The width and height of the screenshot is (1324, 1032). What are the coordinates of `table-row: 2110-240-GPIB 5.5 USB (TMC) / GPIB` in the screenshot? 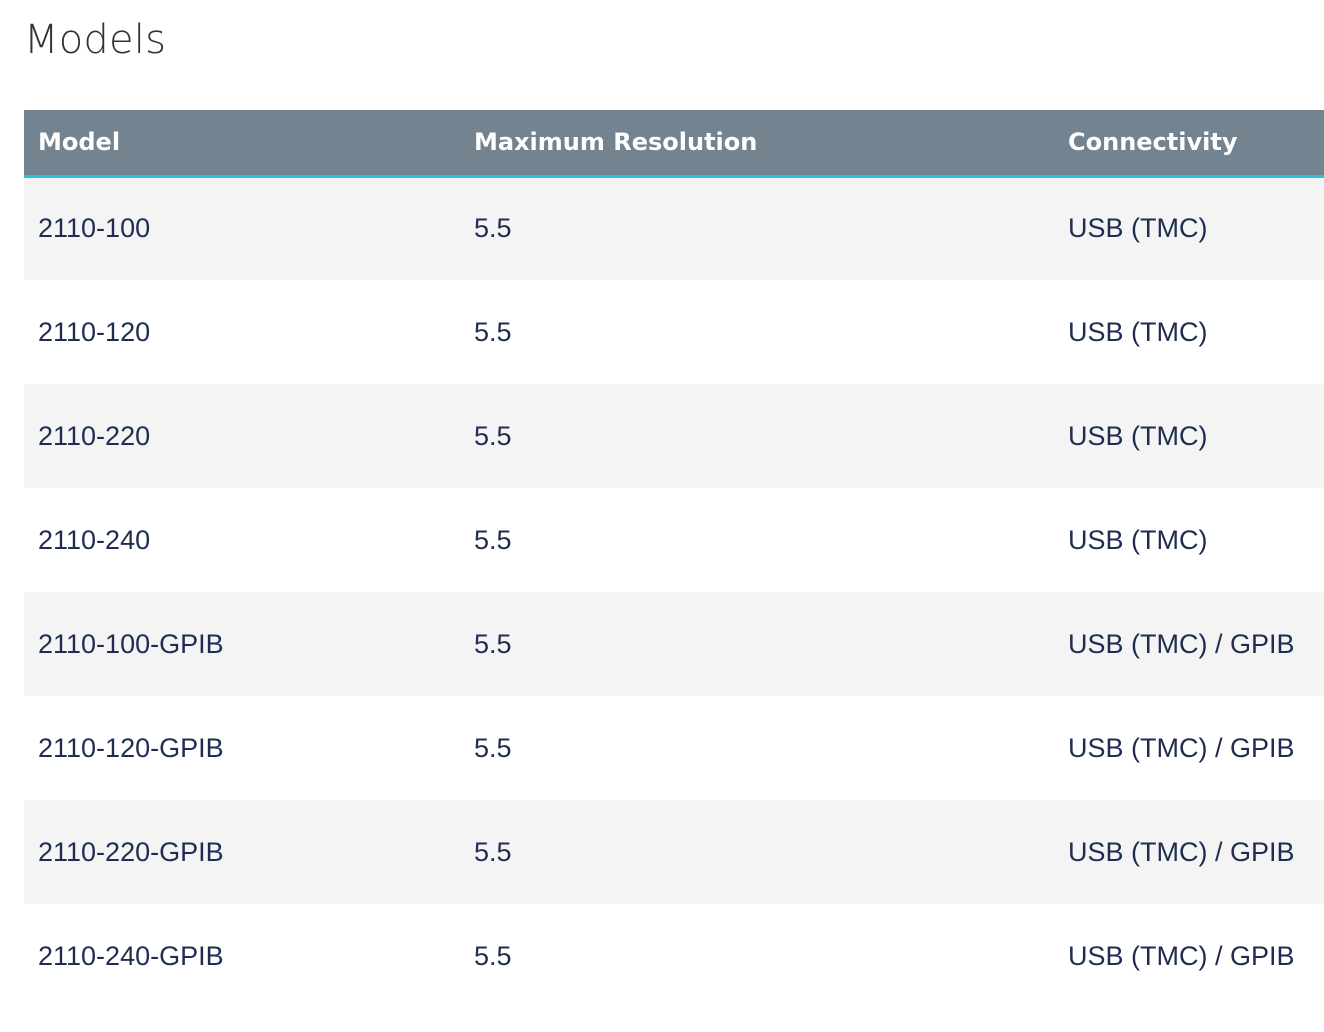 It's located at (674, 956).